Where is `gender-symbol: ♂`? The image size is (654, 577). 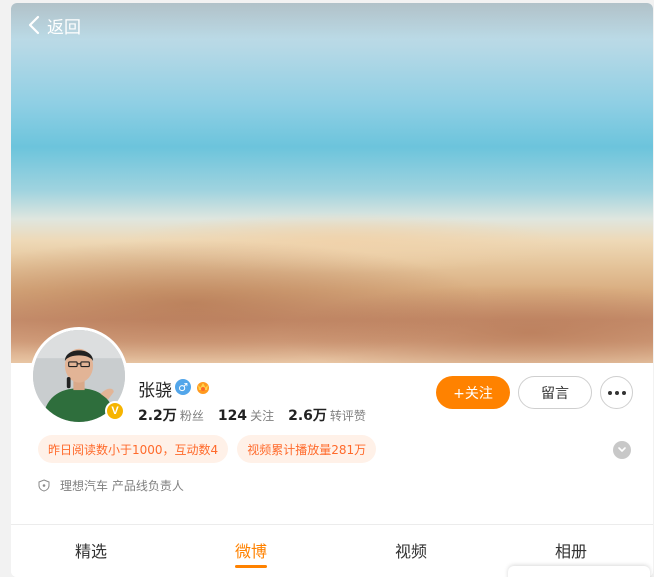
gender-symbol: ♂ is located at coordinates (183, 387).